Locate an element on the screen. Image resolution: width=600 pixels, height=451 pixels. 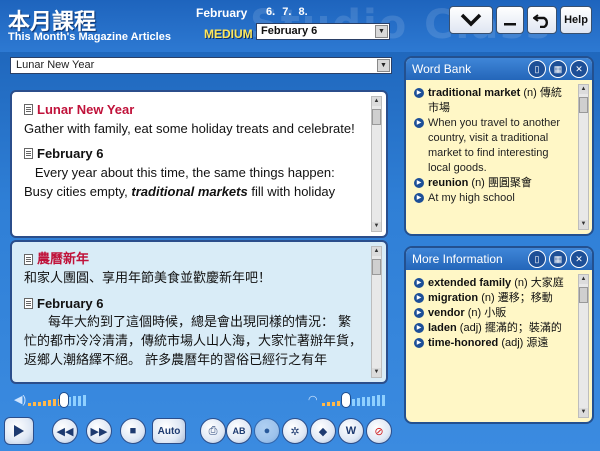
vocab-word: vendor is located at coordinates (446, 313).